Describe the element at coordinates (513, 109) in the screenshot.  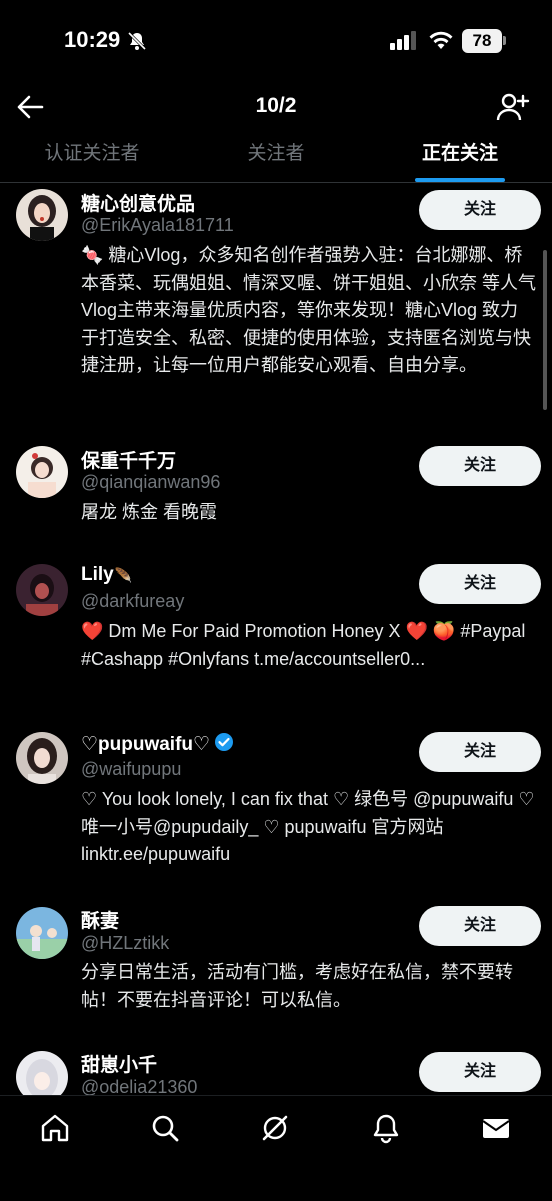
I see `add-user-icon` at that location.